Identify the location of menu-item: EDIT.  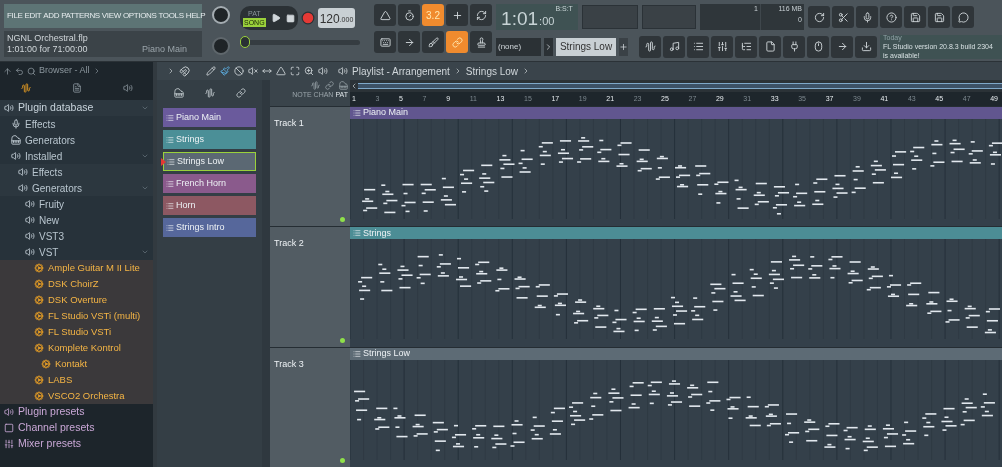
(33, 16).